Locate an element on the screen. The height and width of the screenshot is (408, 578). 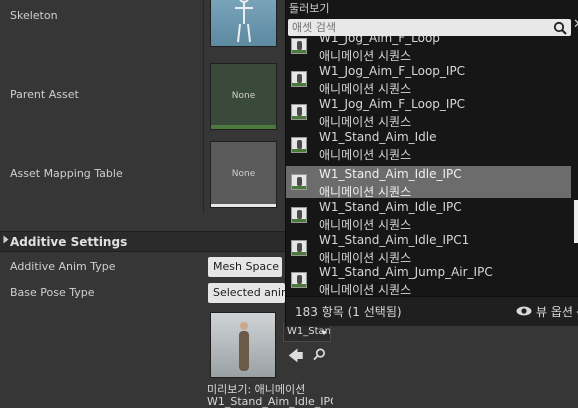
chevron-down-icon is located at coordinates (324, 333).